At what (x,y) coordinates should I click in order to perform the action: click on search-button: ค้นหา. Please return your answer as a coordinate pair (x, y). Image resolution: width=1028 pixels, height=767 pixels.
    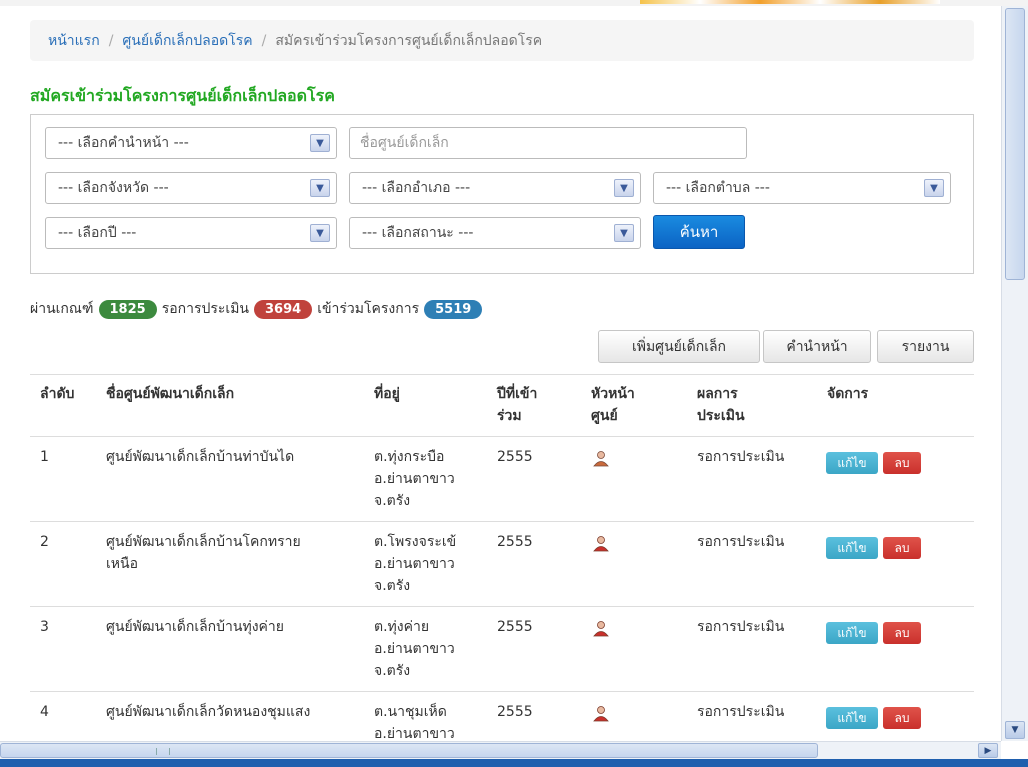
    Looking at the image, I should click on (699, 232).